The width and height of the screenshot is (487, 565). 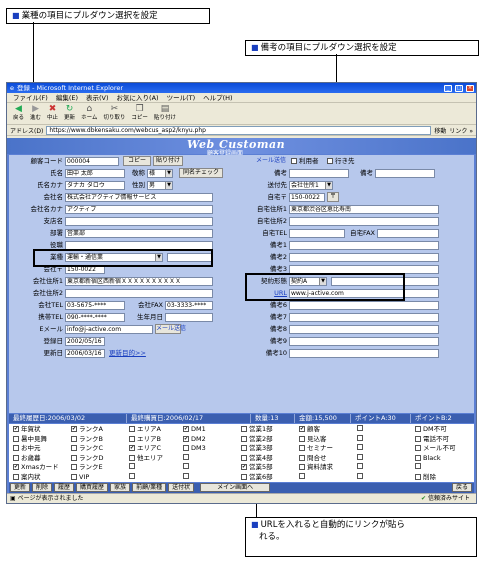 What do you see at coordinates (35, 113) in the screenshot?
I see `forward-button: ▶ 進む` at bounding box center [35, 113].